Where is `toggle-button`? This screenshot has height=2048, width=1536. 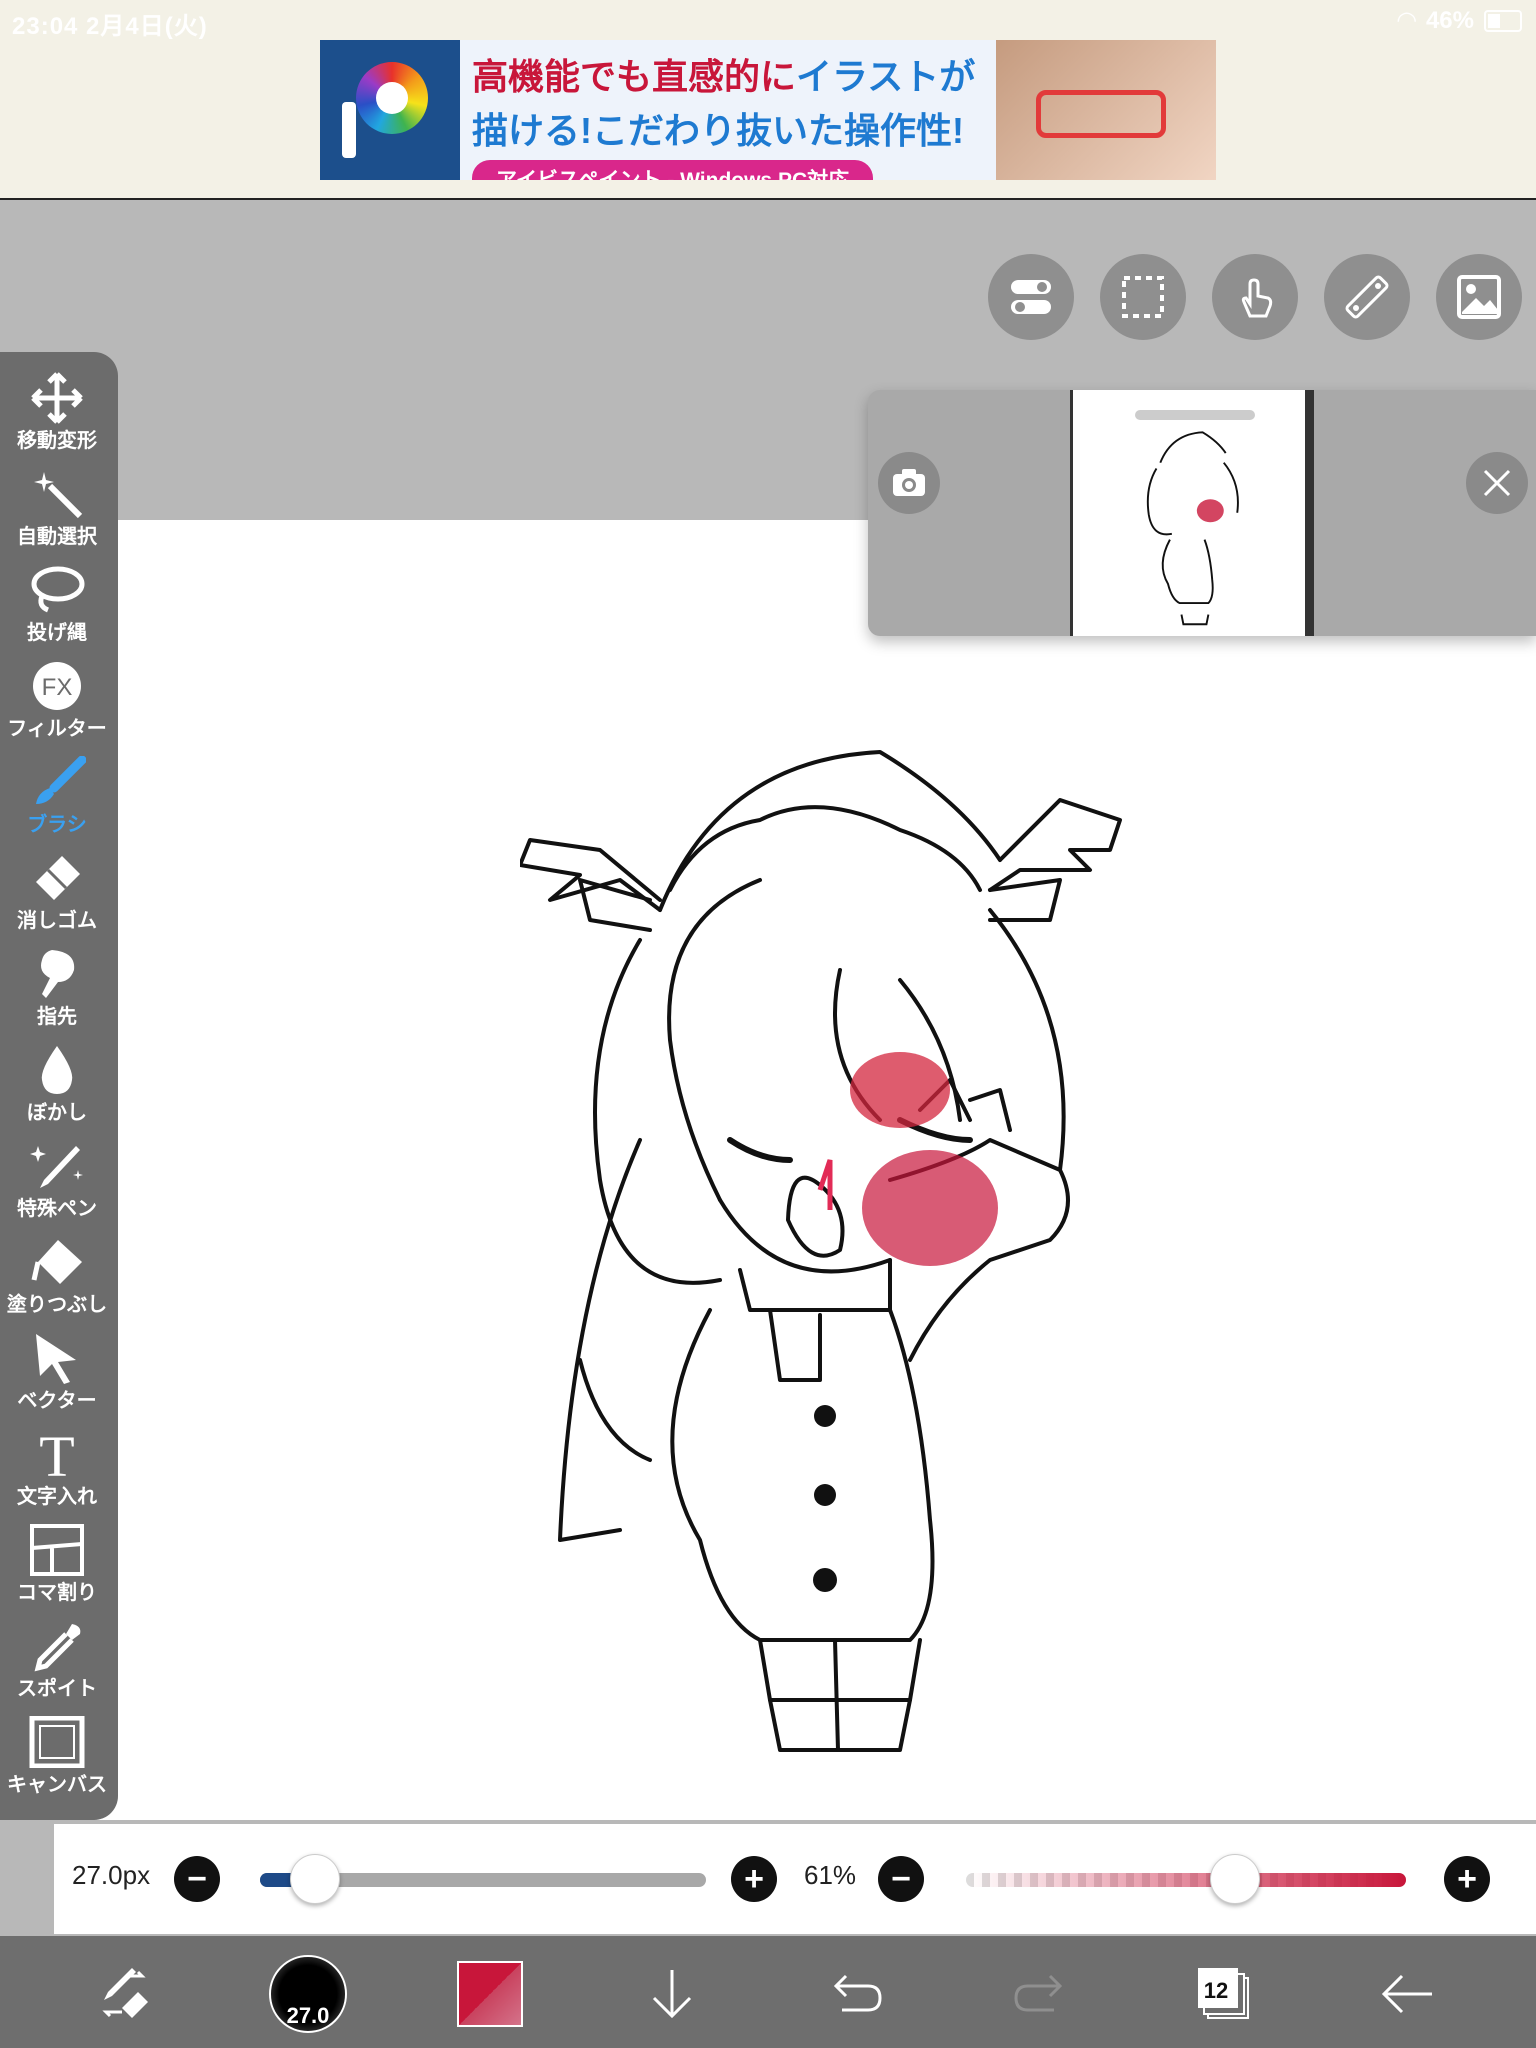 toggle-button is located at coordinates (1031, 297).